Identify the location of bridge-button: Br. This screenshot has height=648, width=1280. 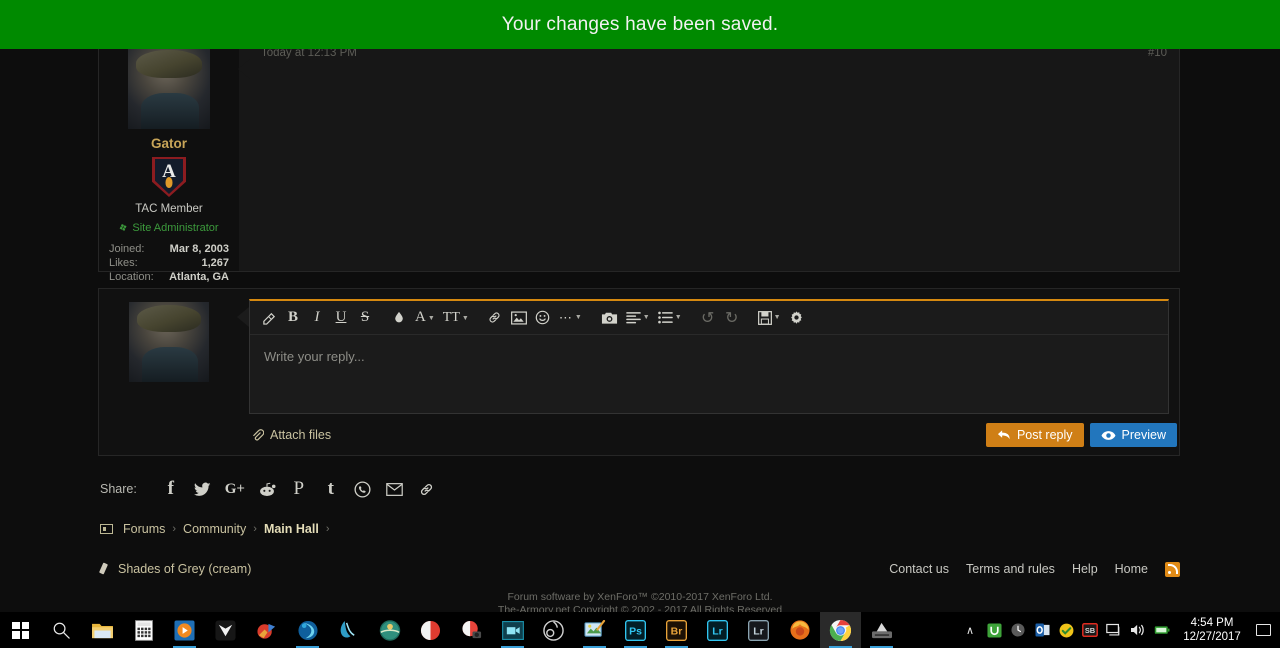
(676, 630).